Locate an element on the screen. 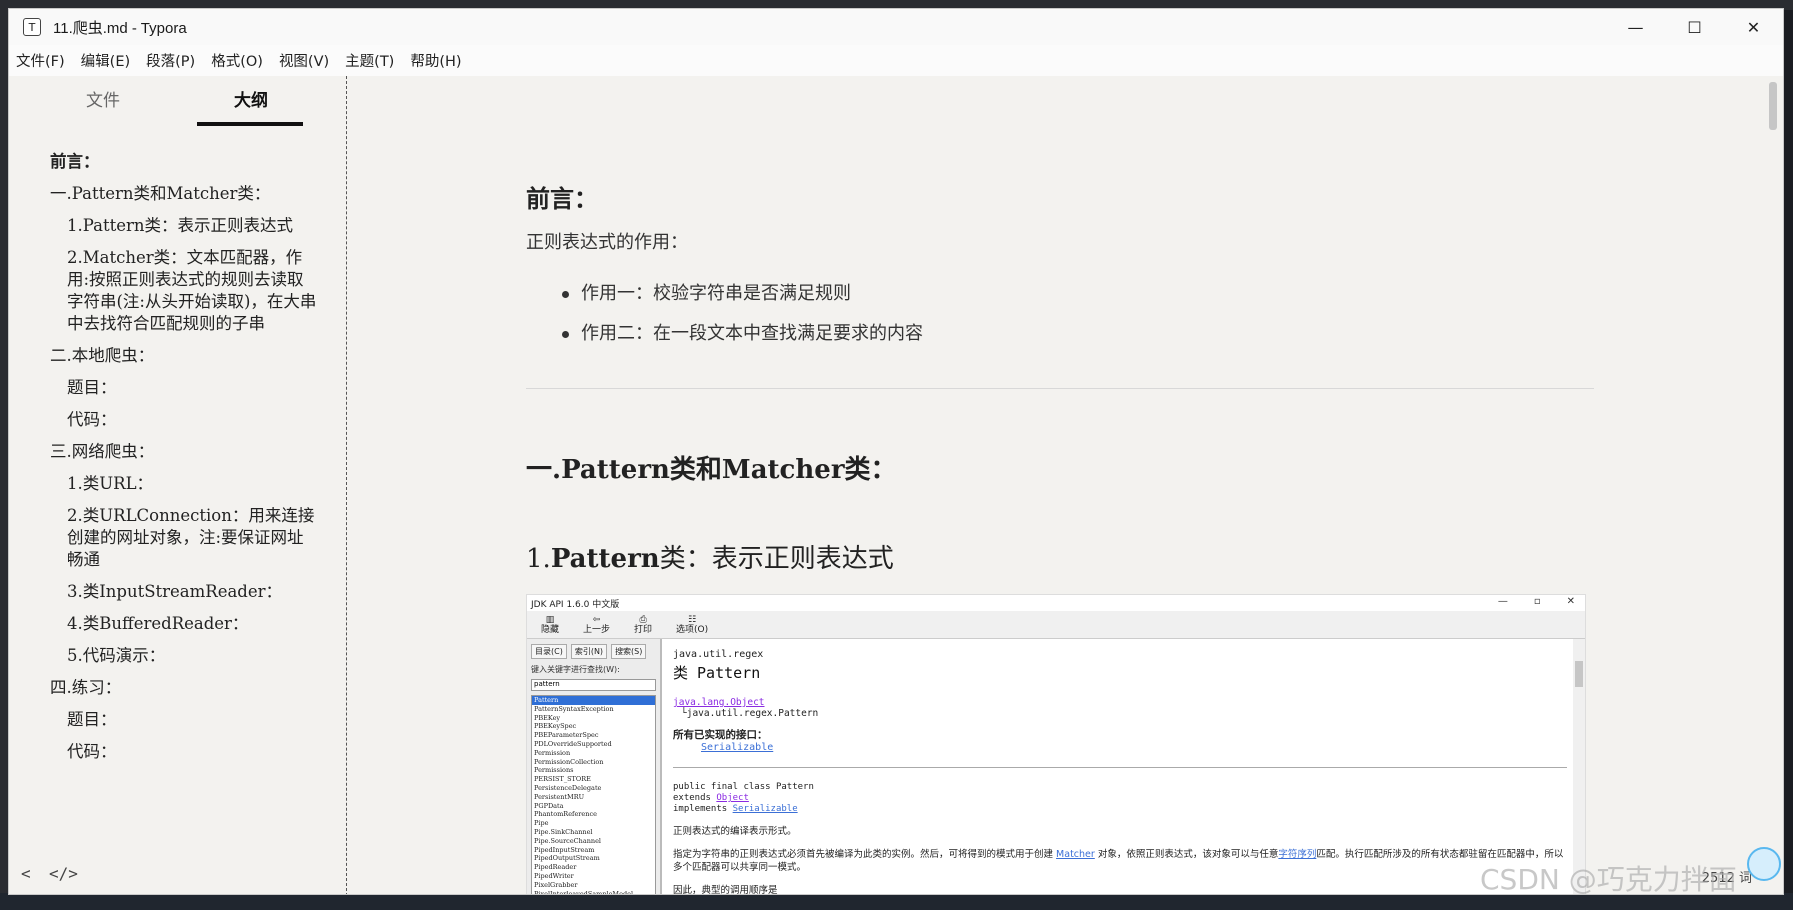 This screenshot has width=1793, height=910. image-list-item: PermissionCollection is located at coordinates (569, 761).